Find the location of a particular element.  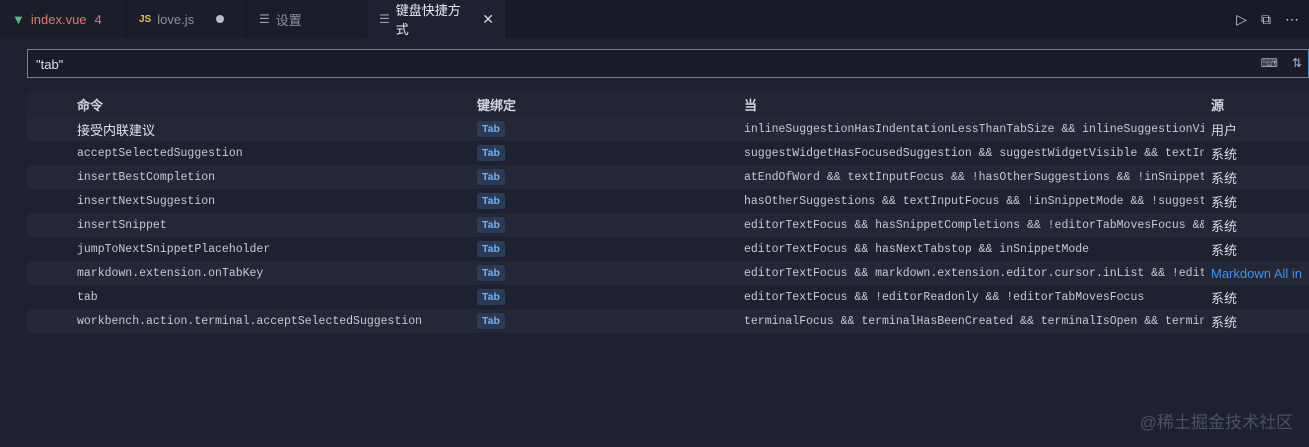

source-cell: Markdown All in is located at coordinates (1260, 273).